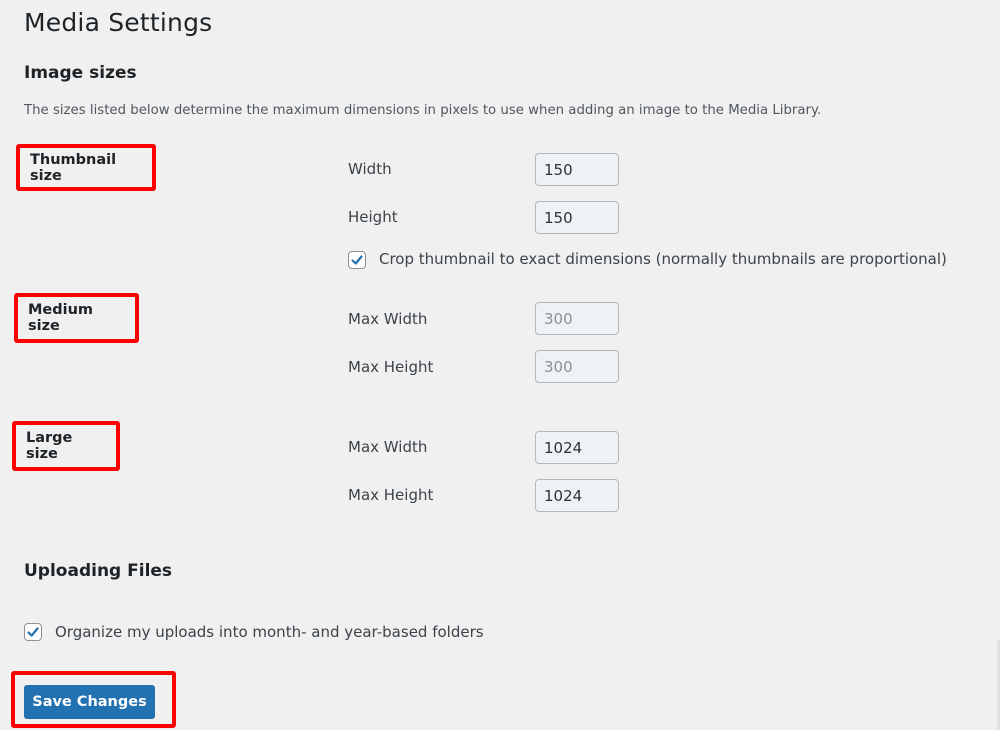 This screenshot has width=1000, height=730. What do you see at coordinates (73, 167) in the screenshot?
I see `thumbnail-size-label-text: Thumbnail size` at bounding box center [73, 167].